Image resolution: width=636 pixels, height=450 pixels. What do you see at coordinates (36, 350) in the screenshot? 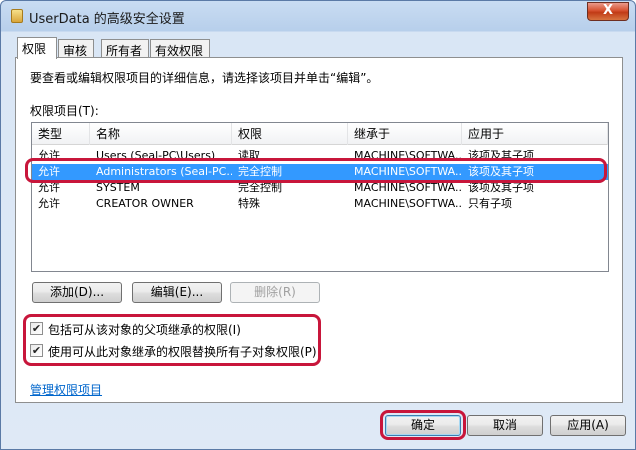
I see `replace-child-permissions-checkbox: ✔` at bounding box center [36, 350].